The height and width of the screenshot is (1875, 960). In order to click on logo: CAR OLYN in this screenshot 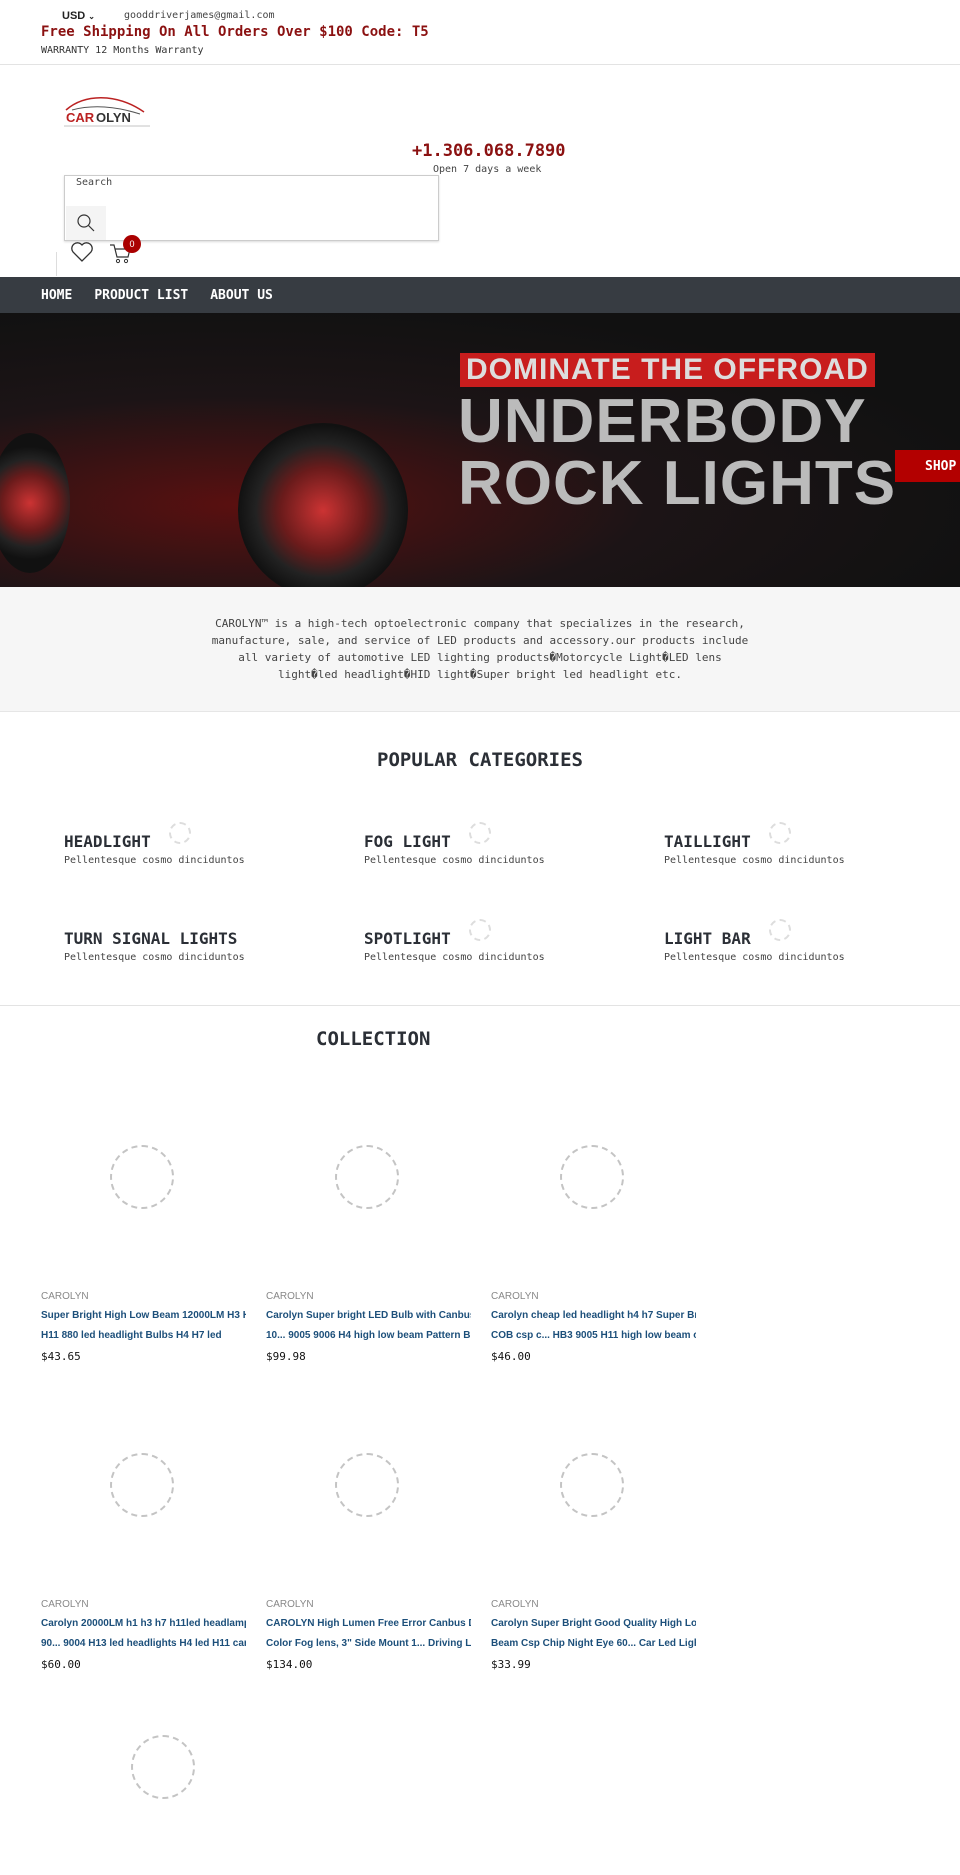, I will do `click(107, 112)`.